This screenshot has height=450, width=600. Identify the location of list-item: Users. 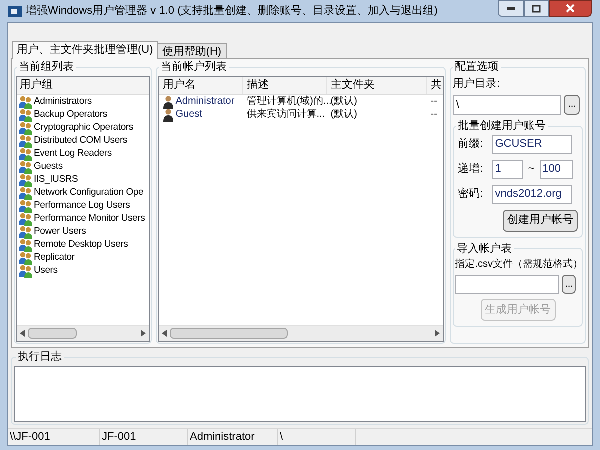
(46, 271).